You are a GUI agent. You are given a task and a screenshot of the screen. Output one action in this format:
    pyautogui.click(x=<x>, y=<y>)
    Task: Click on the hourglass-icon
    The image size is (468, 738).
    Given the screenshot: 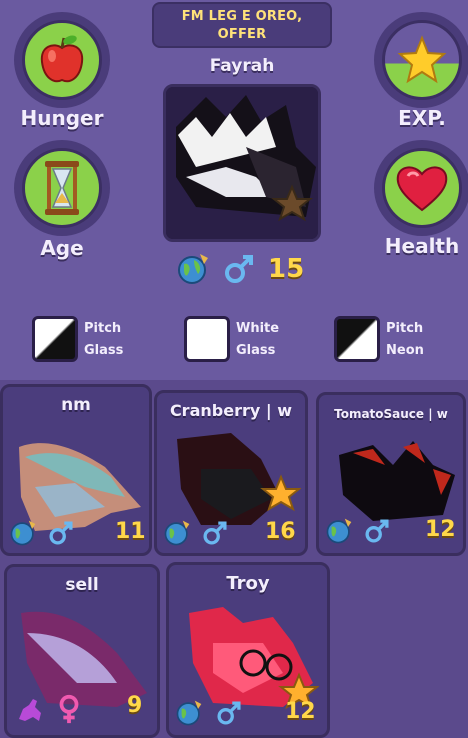 What is the action you would take?
    pyautogui.click(x=62, y=188)
    